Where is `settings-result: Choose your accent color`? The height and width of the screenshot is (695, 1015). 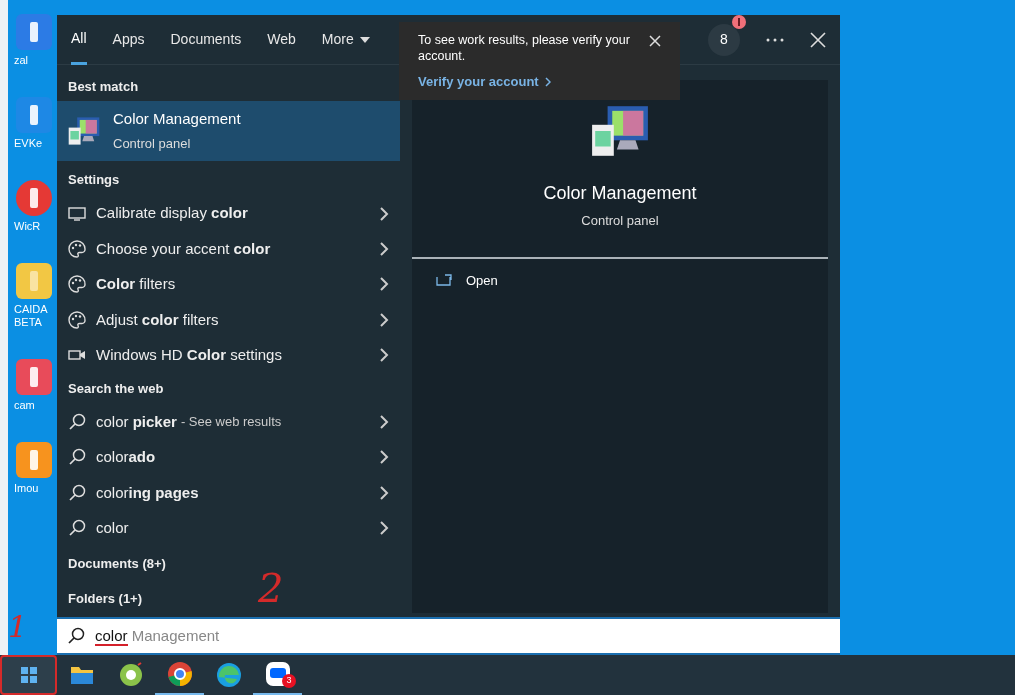
settings-result: Choose your accent color is located at coordinates (228, 249).